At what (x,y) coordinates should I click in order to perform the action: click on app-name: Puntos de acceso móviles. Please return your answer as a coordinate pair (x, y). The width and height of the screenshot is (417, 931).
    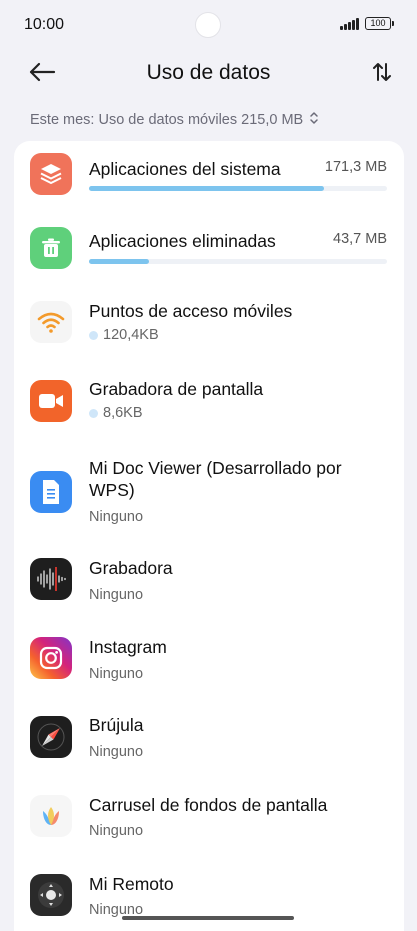
    Looking at the image, I should click on (191, 311).